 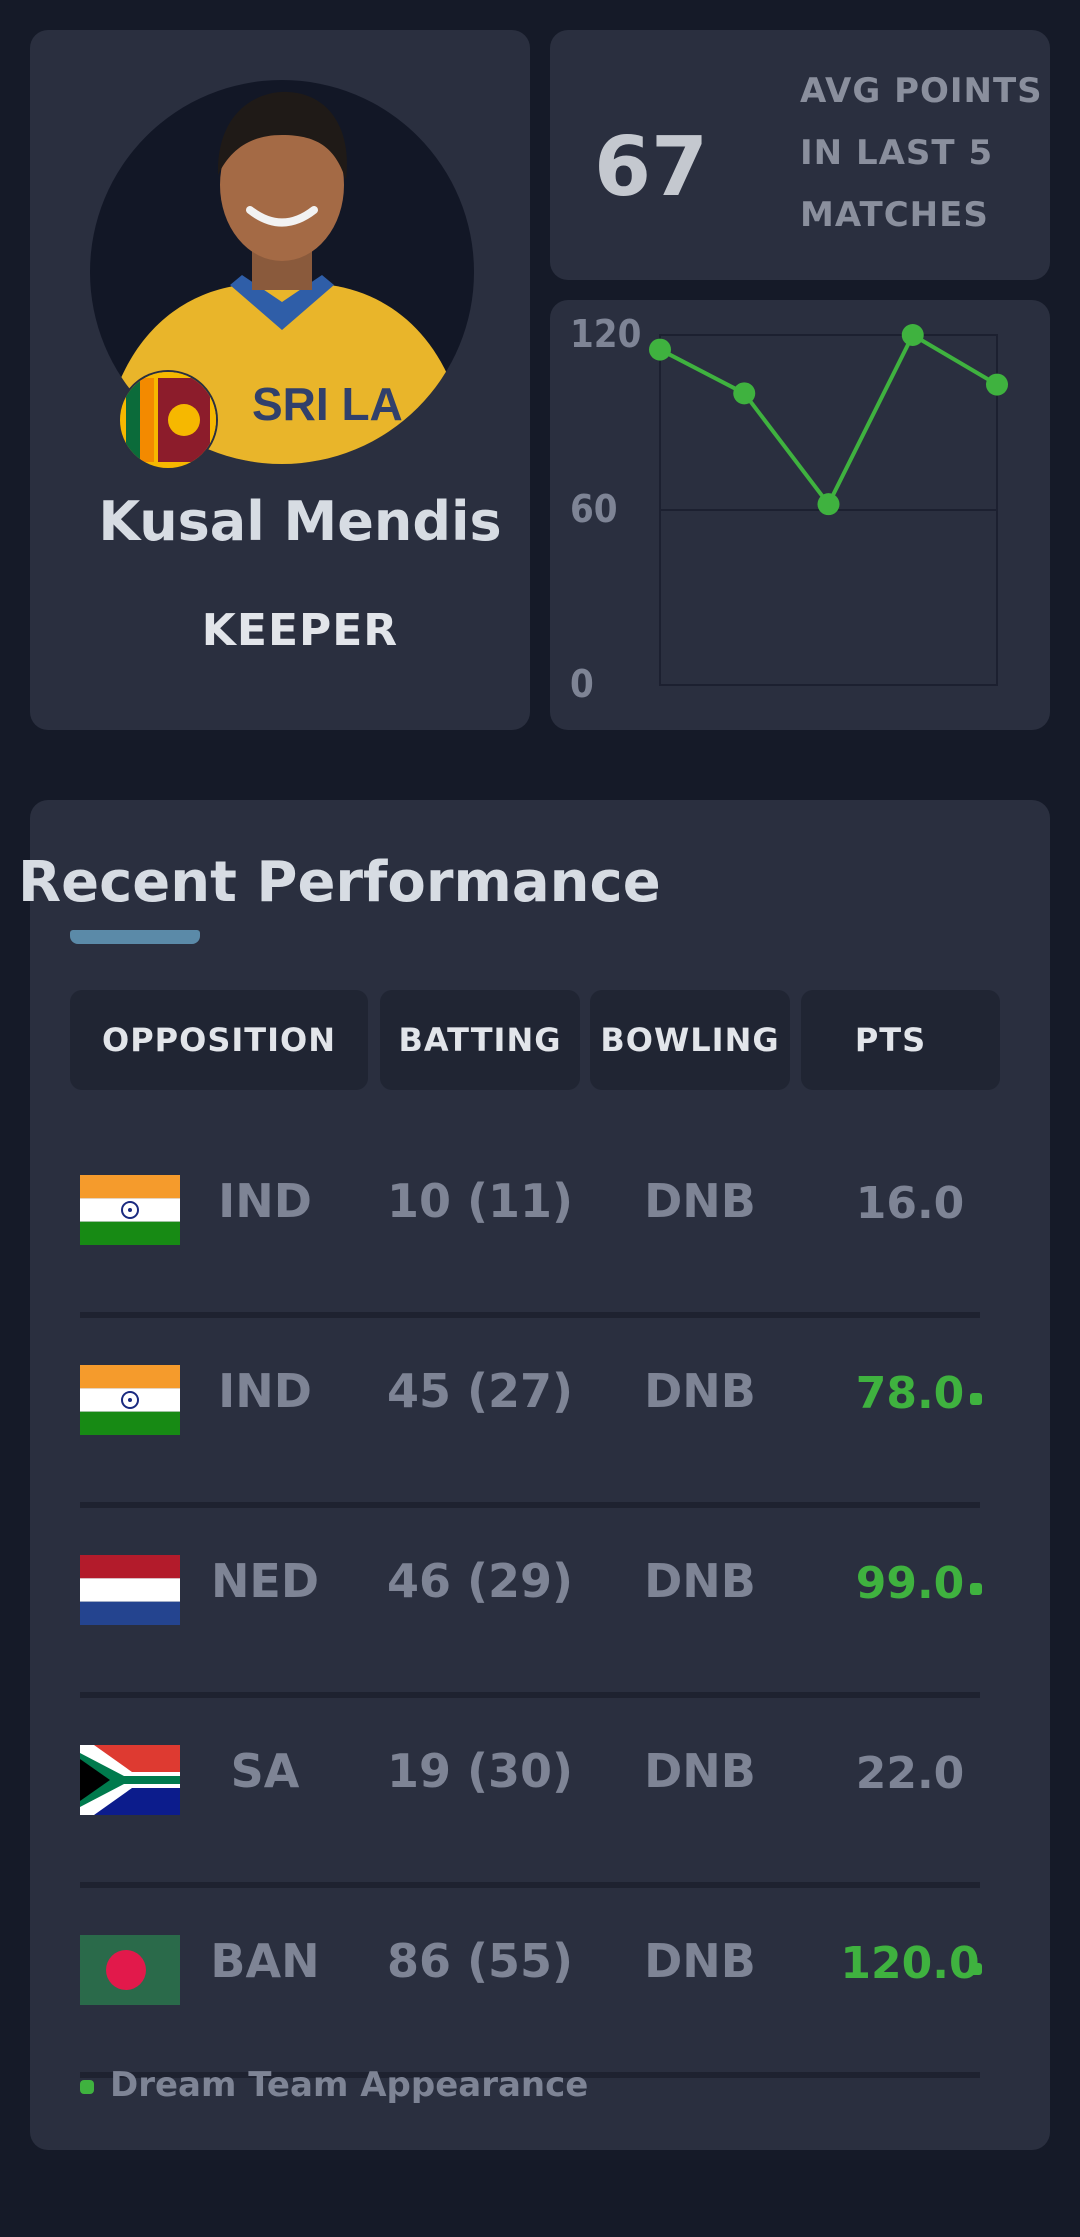 I want to click on player-role: KEEPER, so click(x=300, y=630).